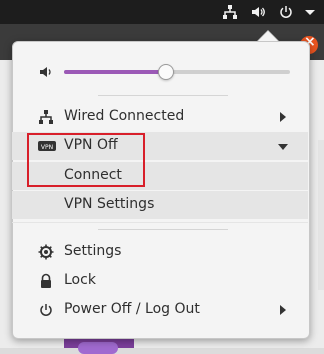 This screenshot has height=354, width=324. Describe the element at coordinates (162, 12) in the screenshot. I see `top-bar` at that location.